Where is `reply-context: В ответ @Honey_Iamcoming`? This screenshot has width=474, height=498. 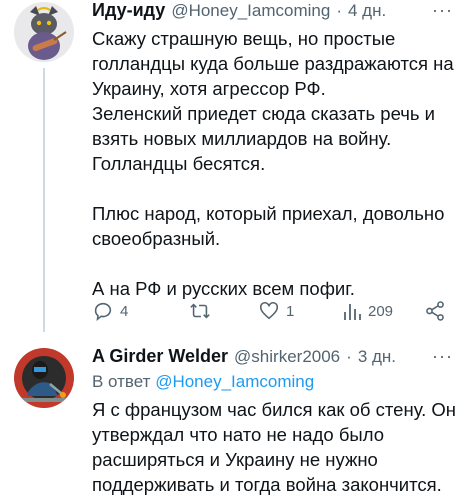
reply-context: В ответ @Honey_Iamcoming is located at coordinates (203, 382).